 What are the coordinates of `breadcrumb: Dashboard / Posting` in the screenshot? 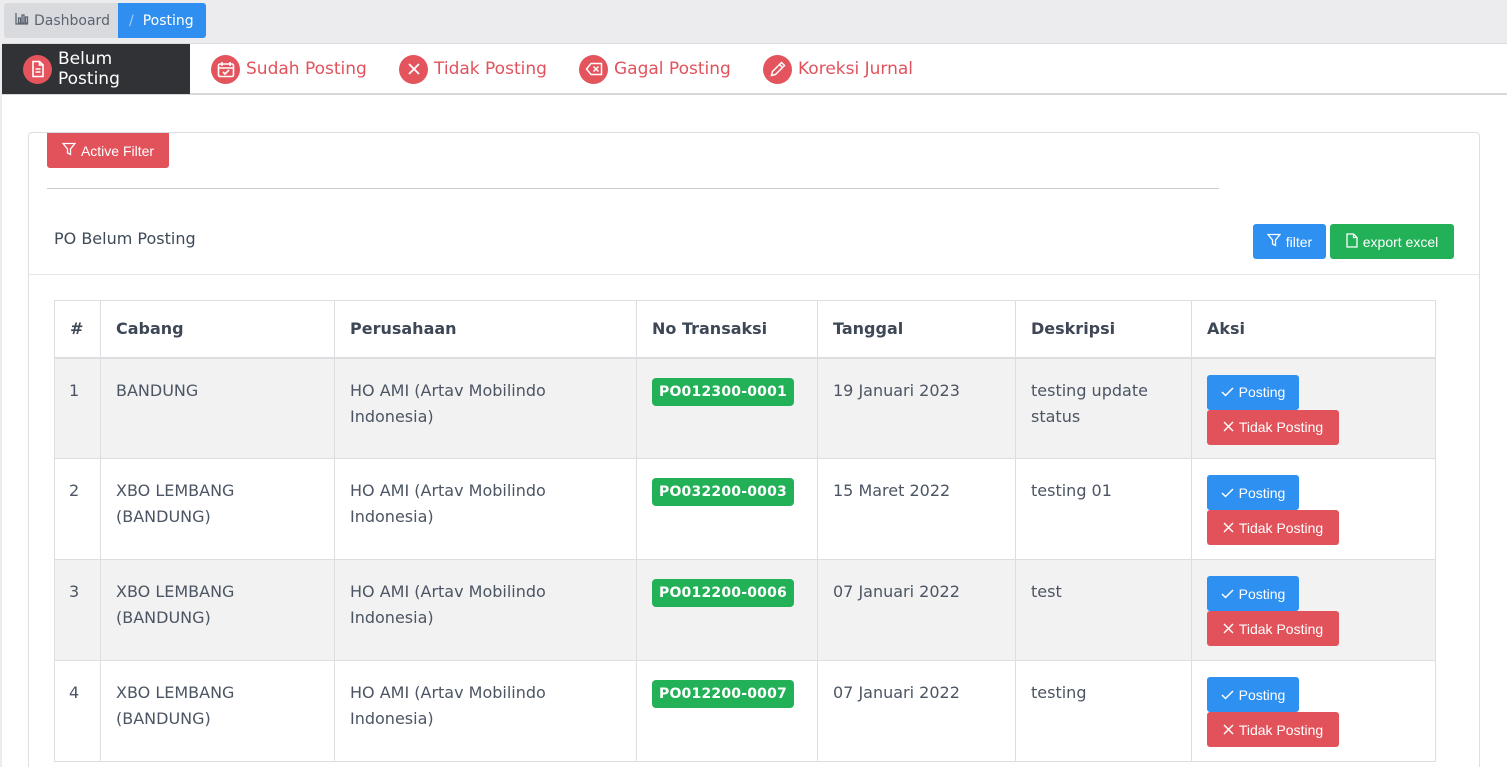 It's located at (105, 20).